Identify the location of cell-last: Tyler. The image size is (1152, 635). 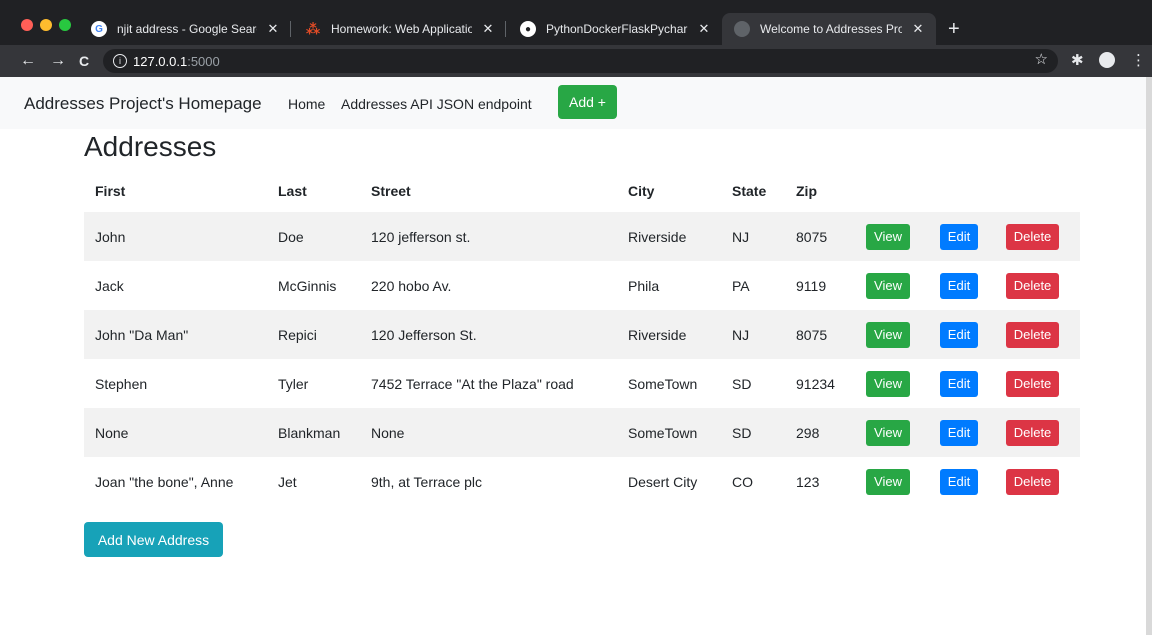
(293, 383).